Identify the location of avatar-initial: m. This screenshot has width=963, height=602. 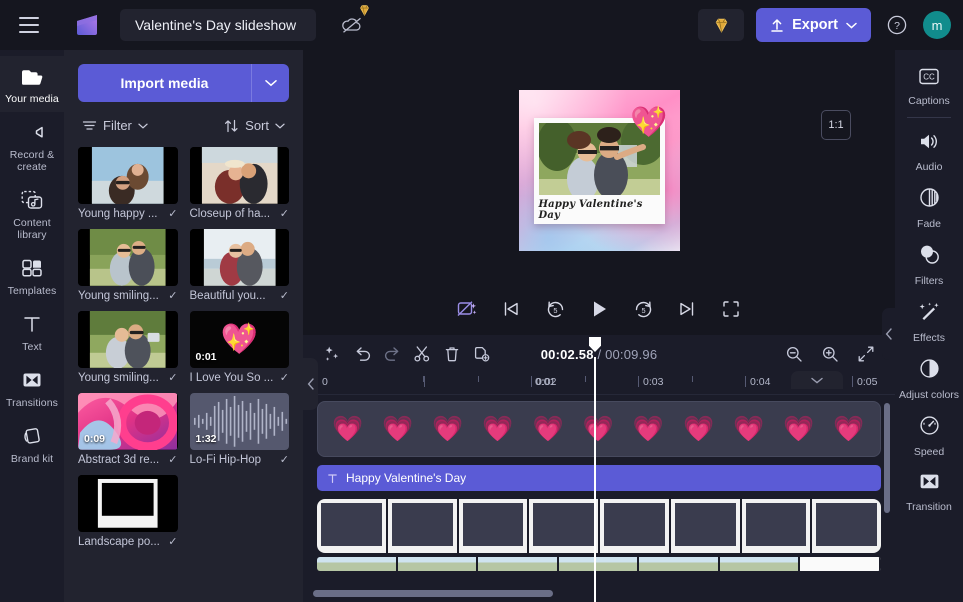
(937, 25).